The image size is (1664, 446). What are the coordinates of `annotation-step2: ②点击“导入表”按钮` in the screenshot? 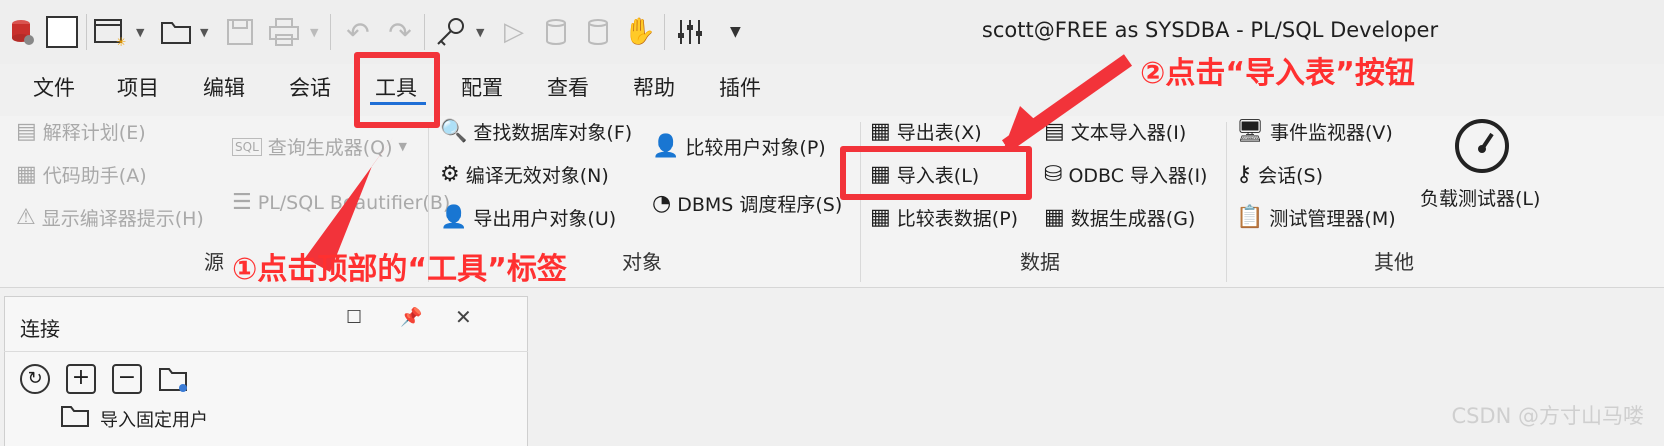 It's located at (1277, 73).